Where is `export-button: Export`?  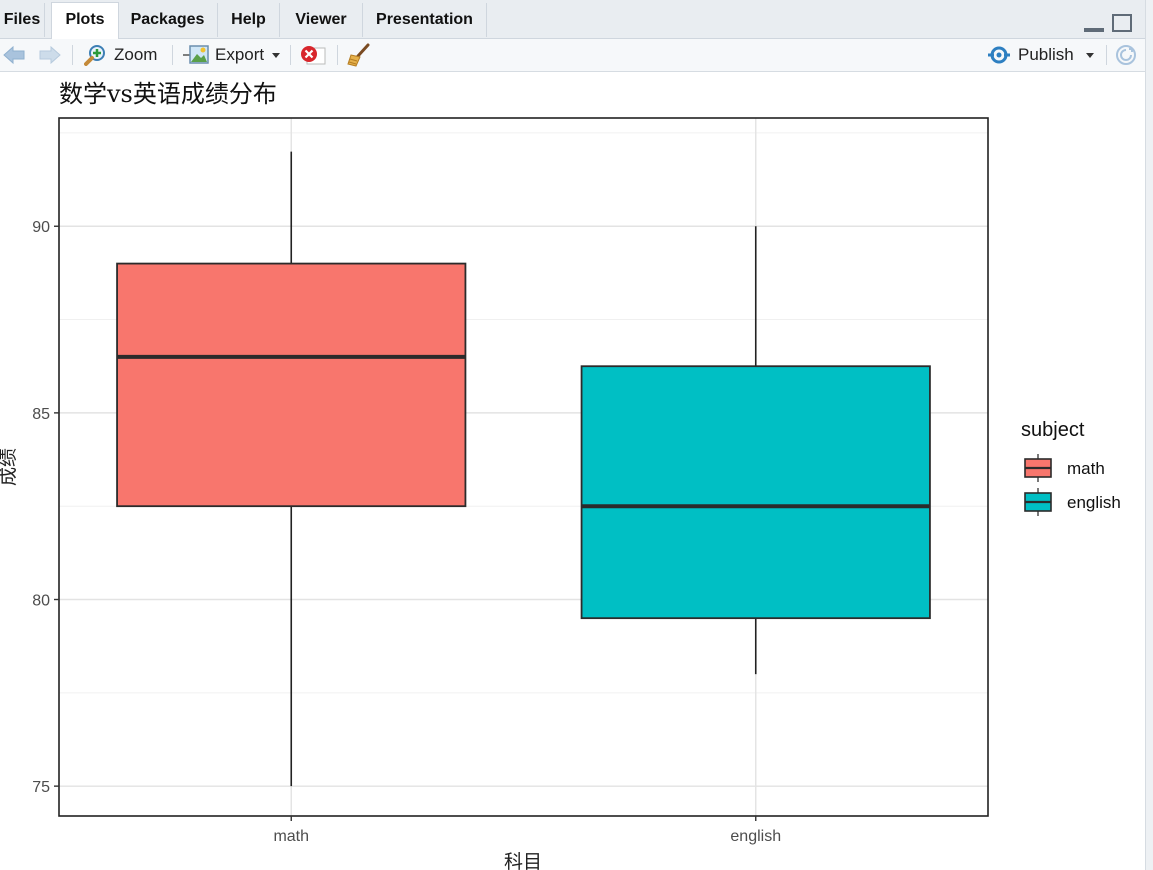
export-button: Export is located at coordinates (232, 55).